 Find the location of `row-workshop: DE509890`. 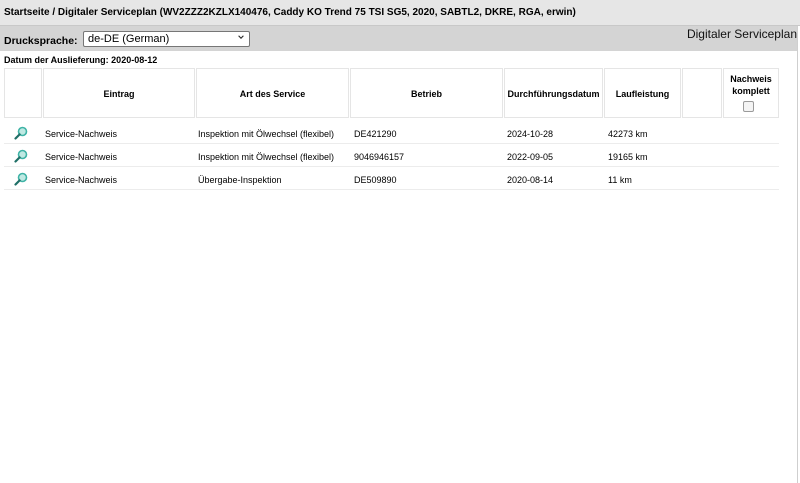

row-workshop: DE509890 is located at coordinates (375, 180).